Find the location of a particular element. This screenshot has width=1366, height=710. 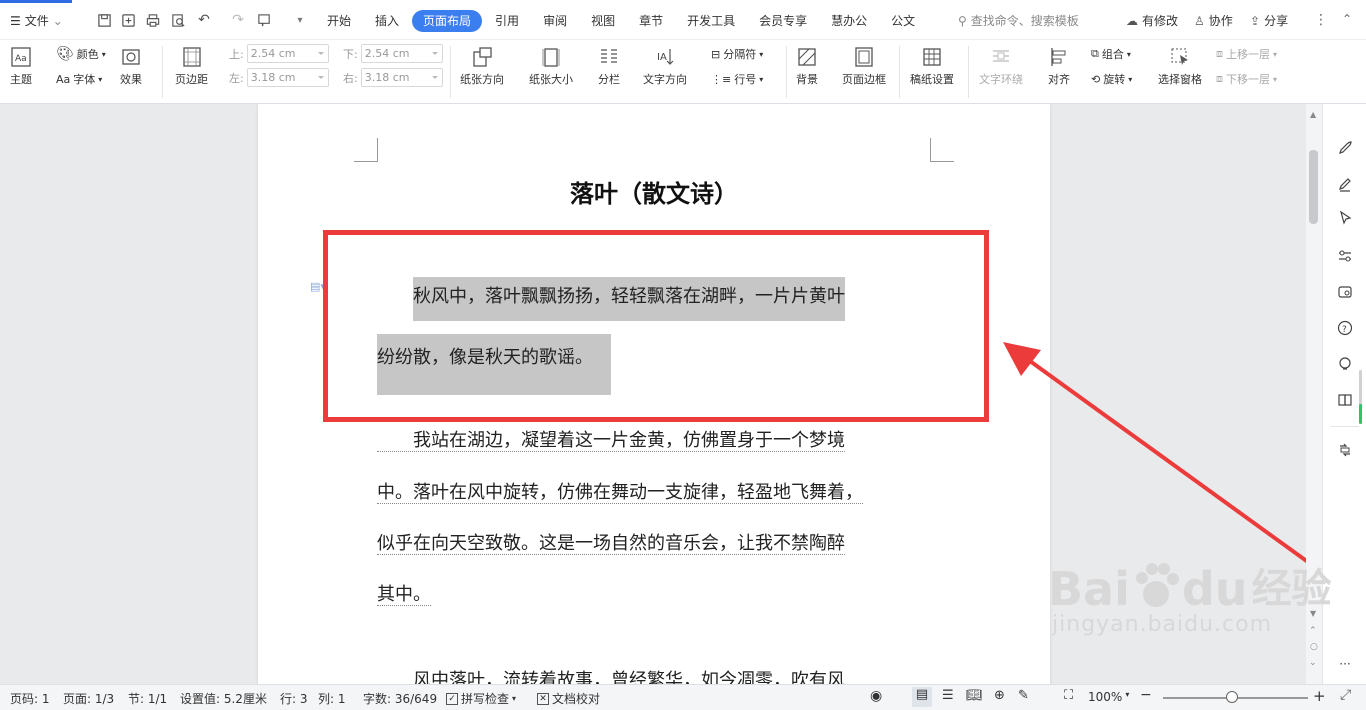

document-title: 落叶（散文诗） is located at coordinates (654, 191).